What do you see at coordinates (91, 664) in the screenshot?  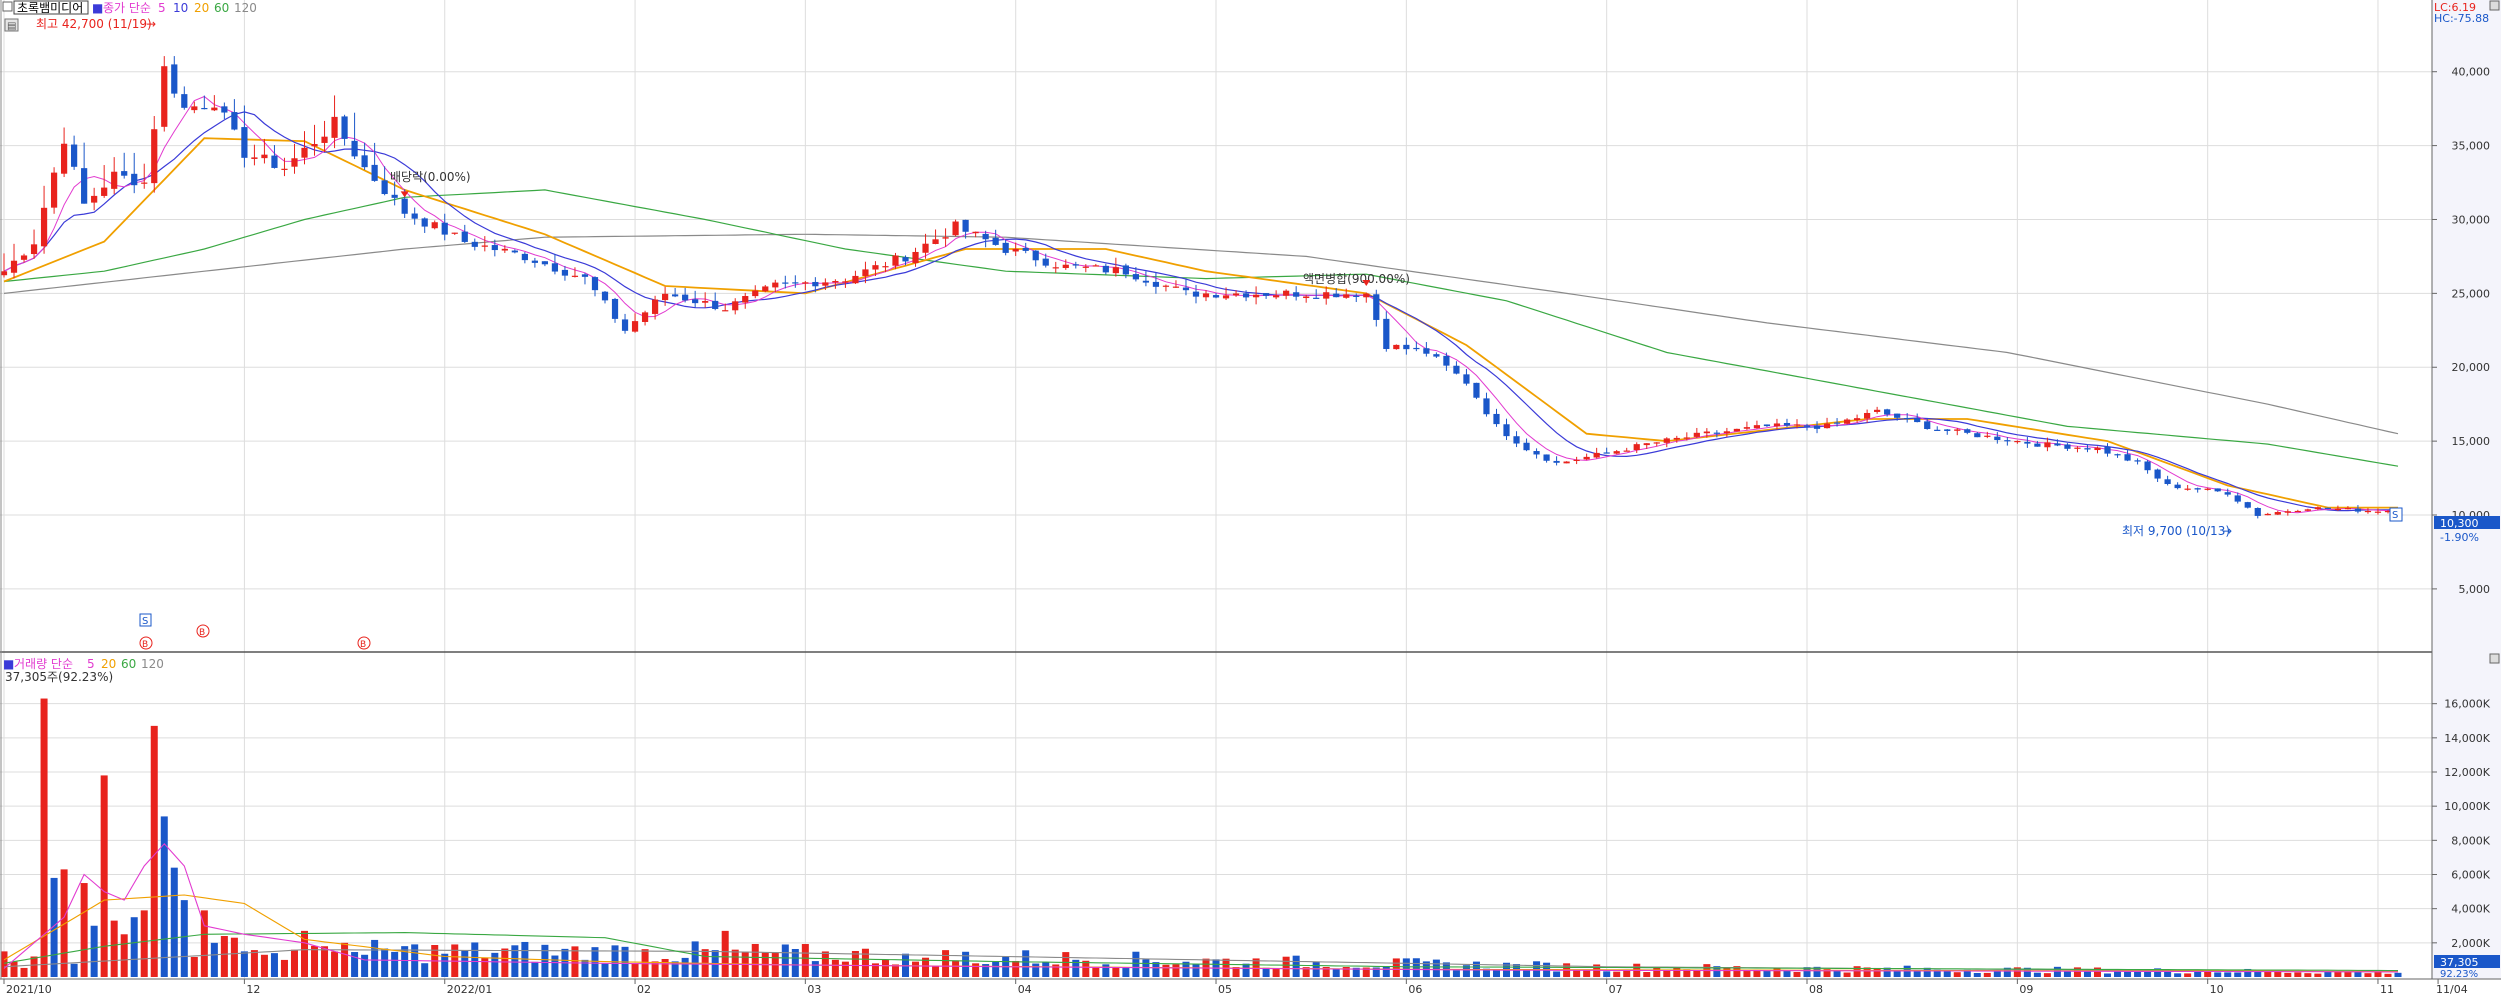 I see `volume-legend-ma5: 5` at bounding box center [91, 664].